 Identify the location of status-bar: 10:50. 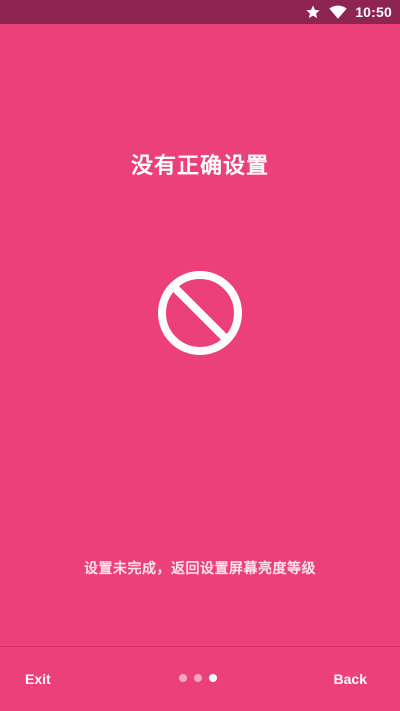
(200, 12).